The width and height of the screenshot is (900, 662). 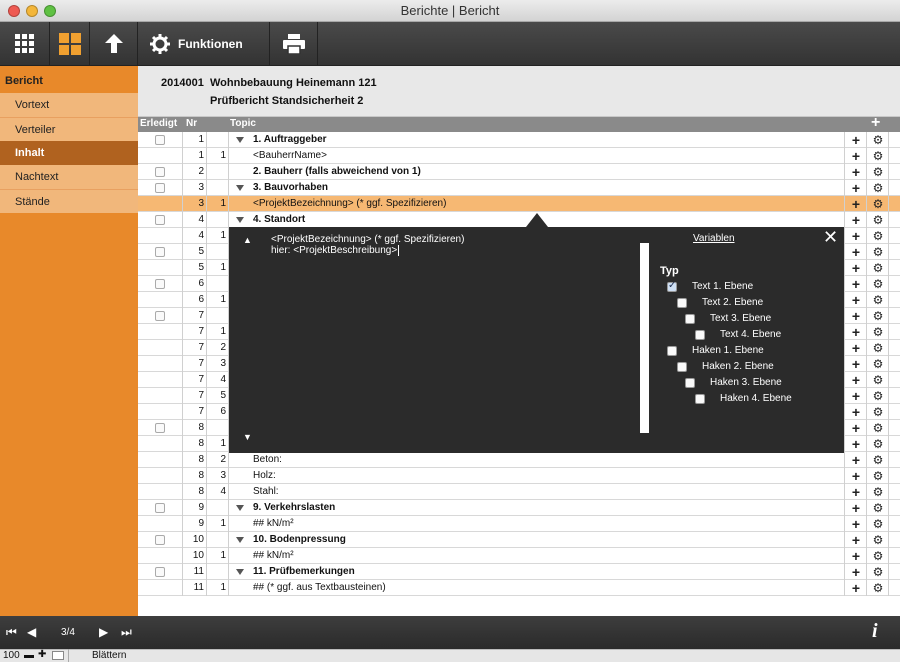 I want to click on type-option-label: Text 3. Ebene, so click(x=740, y=318).